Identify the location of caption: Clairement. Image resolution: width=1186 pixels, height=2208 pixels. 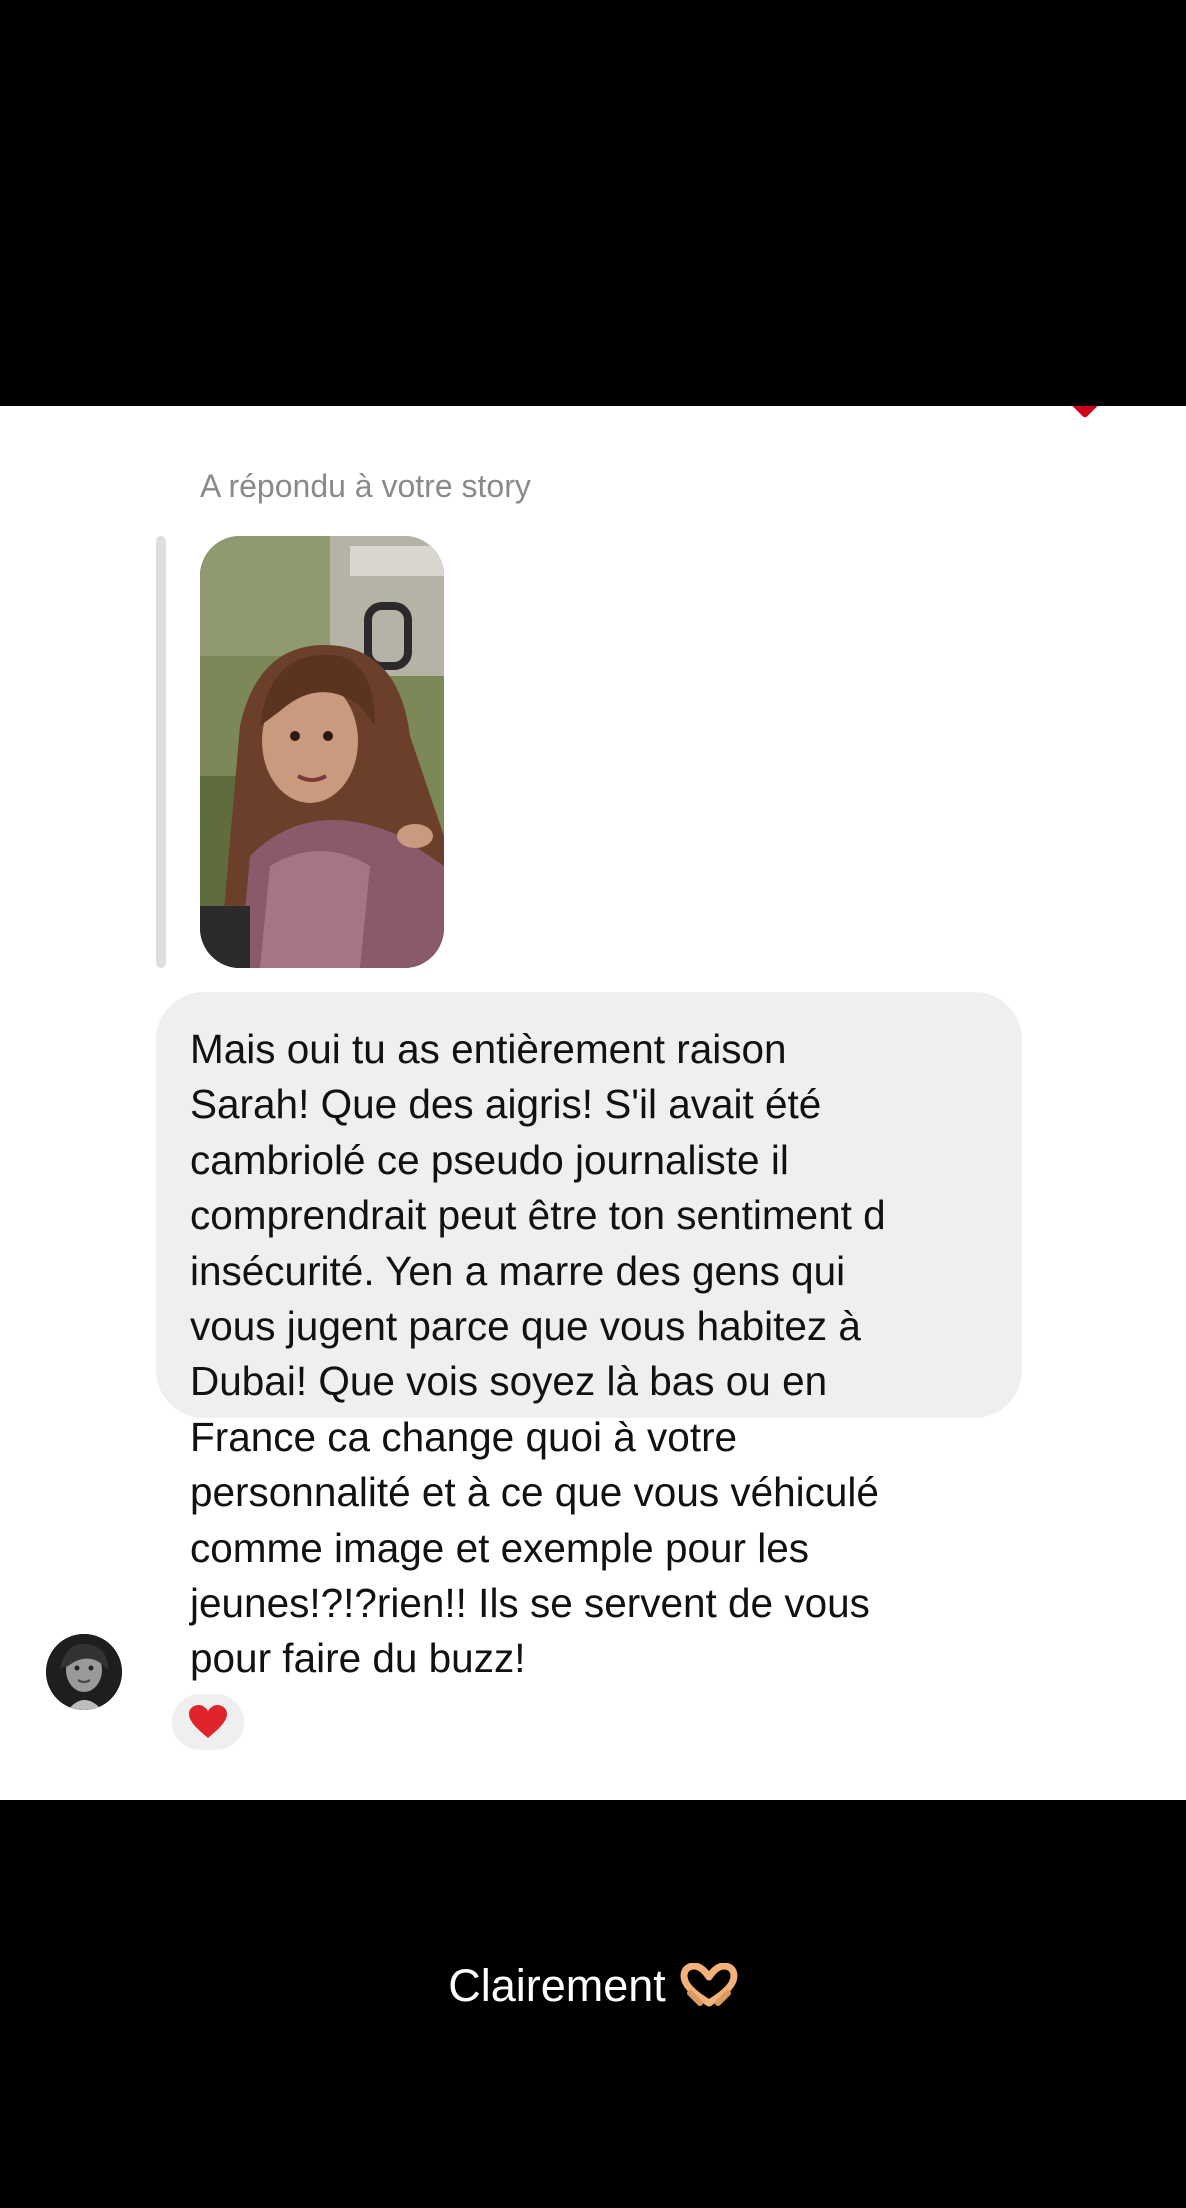
(593, 1986).